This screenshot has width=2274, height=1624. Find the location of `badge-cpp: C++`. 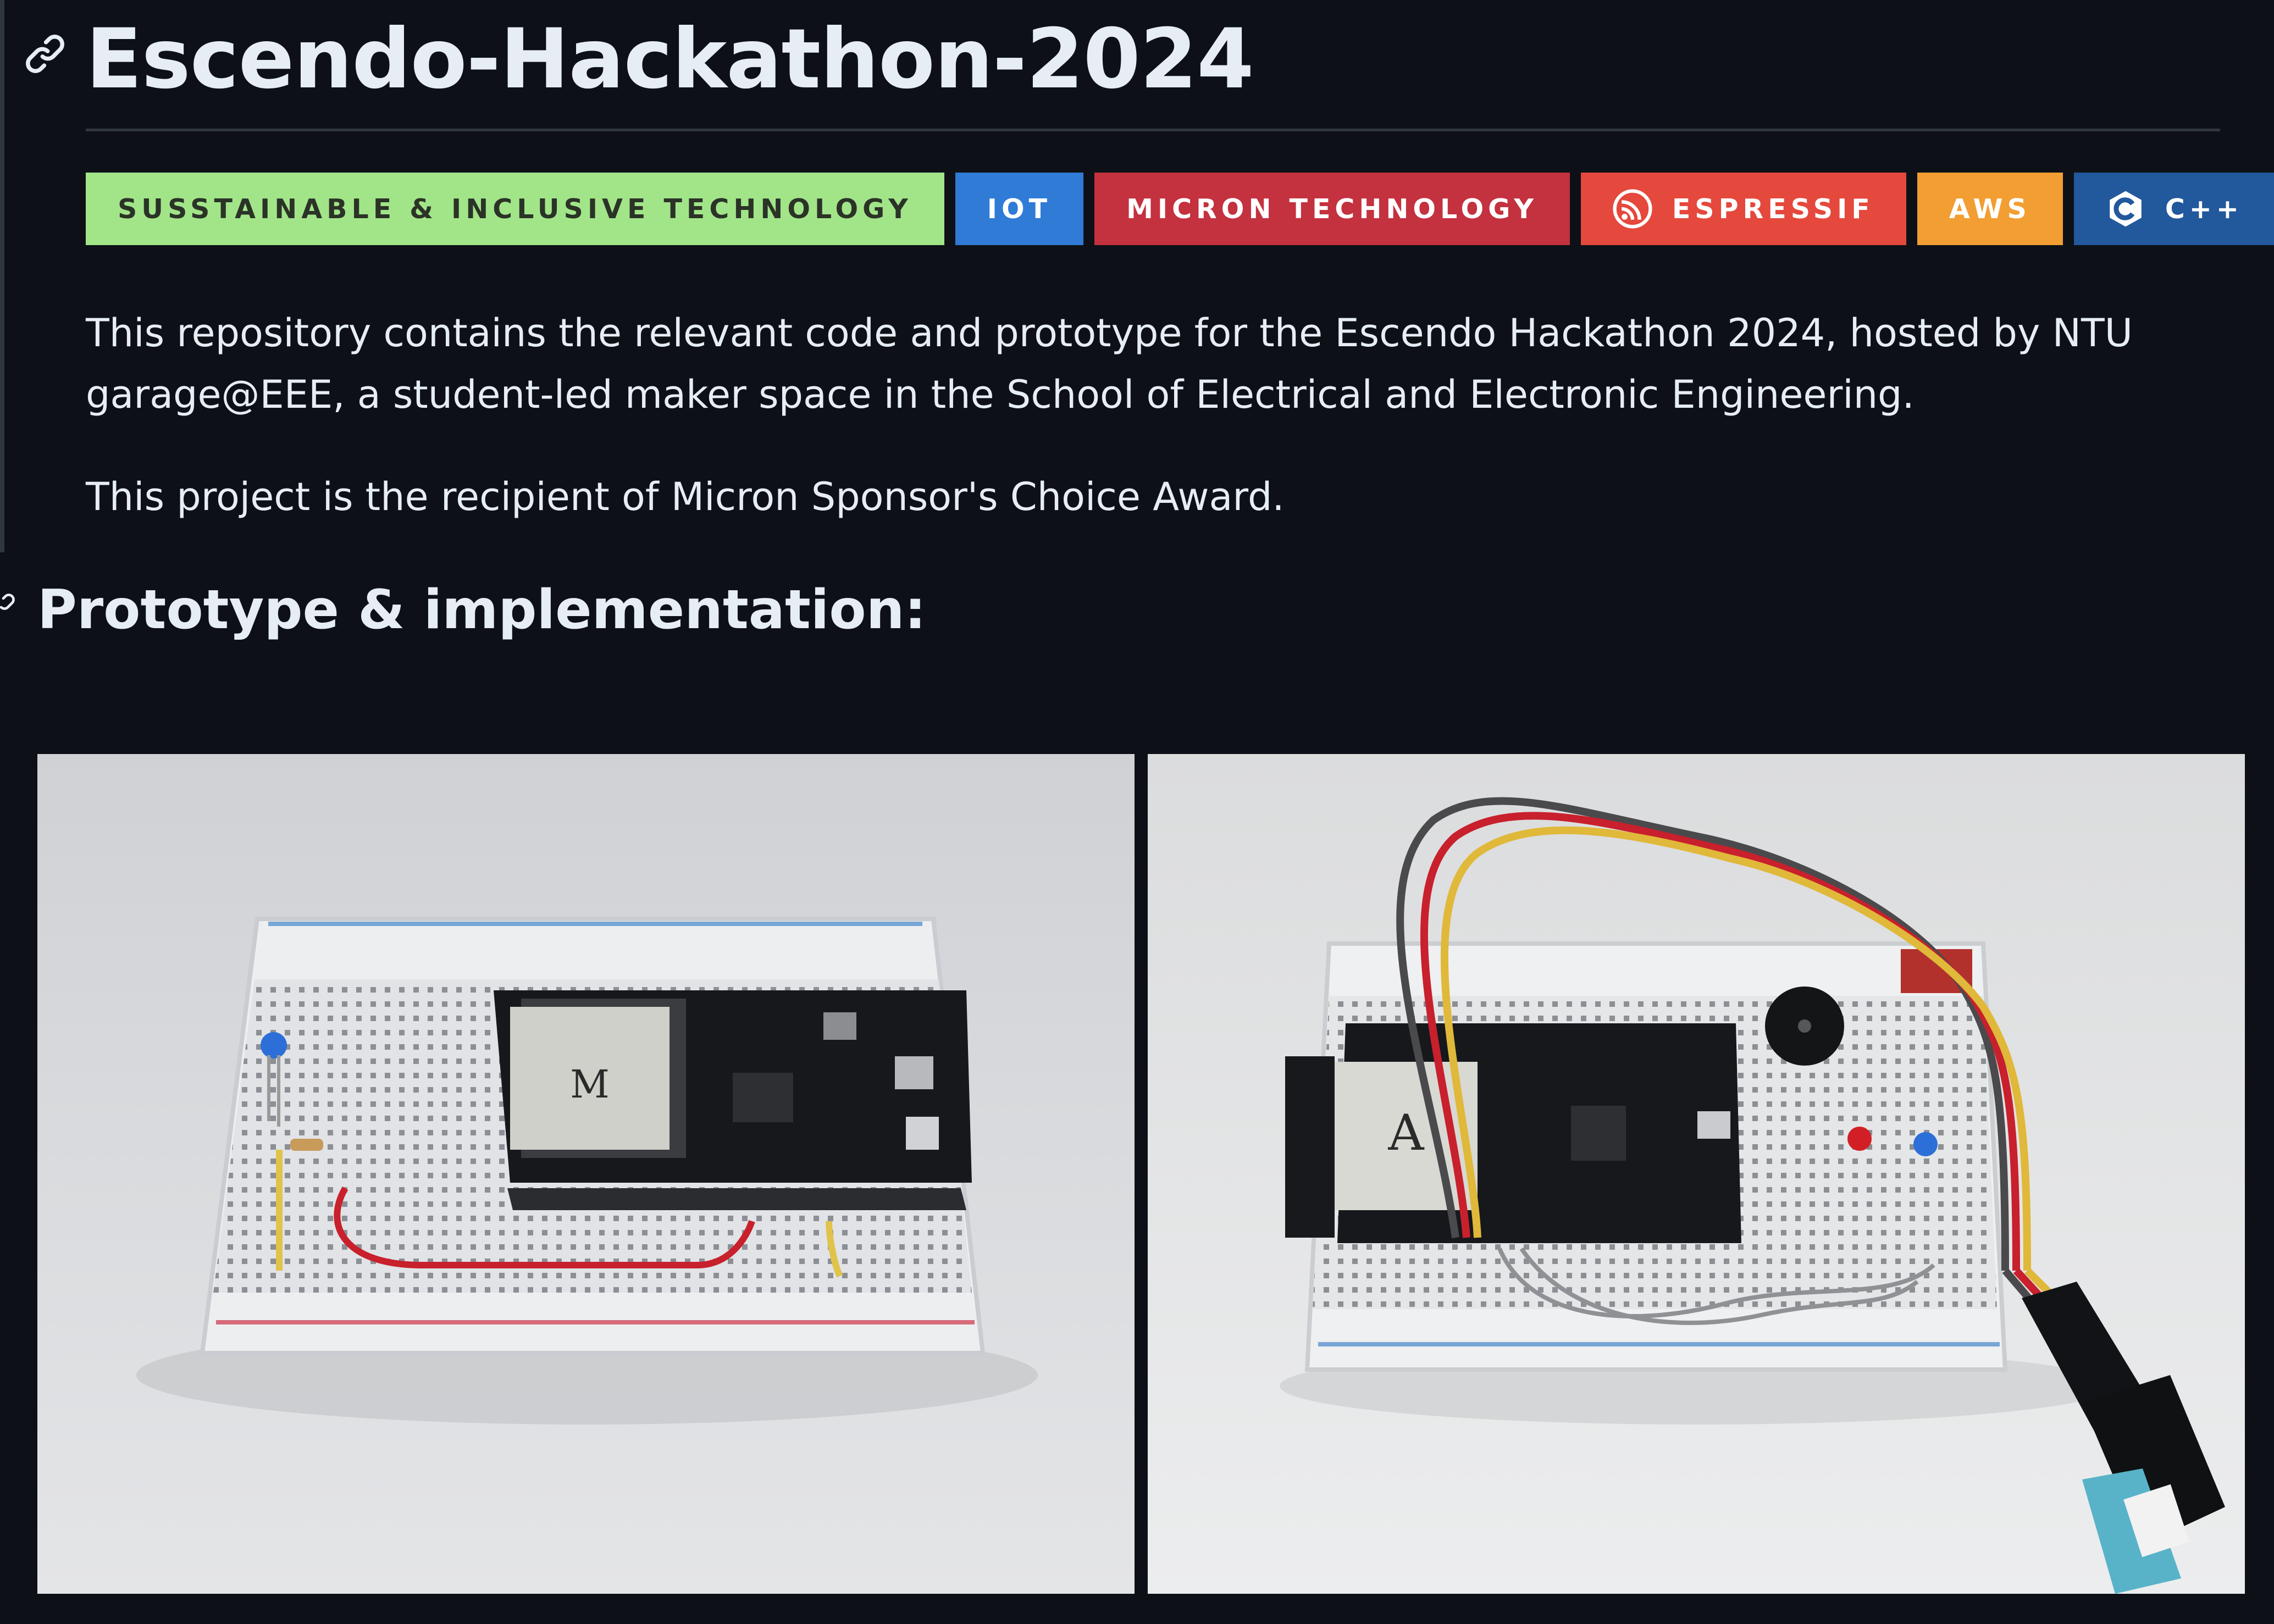

badge-cpp: C++ is located at coordinates (2173, 209).